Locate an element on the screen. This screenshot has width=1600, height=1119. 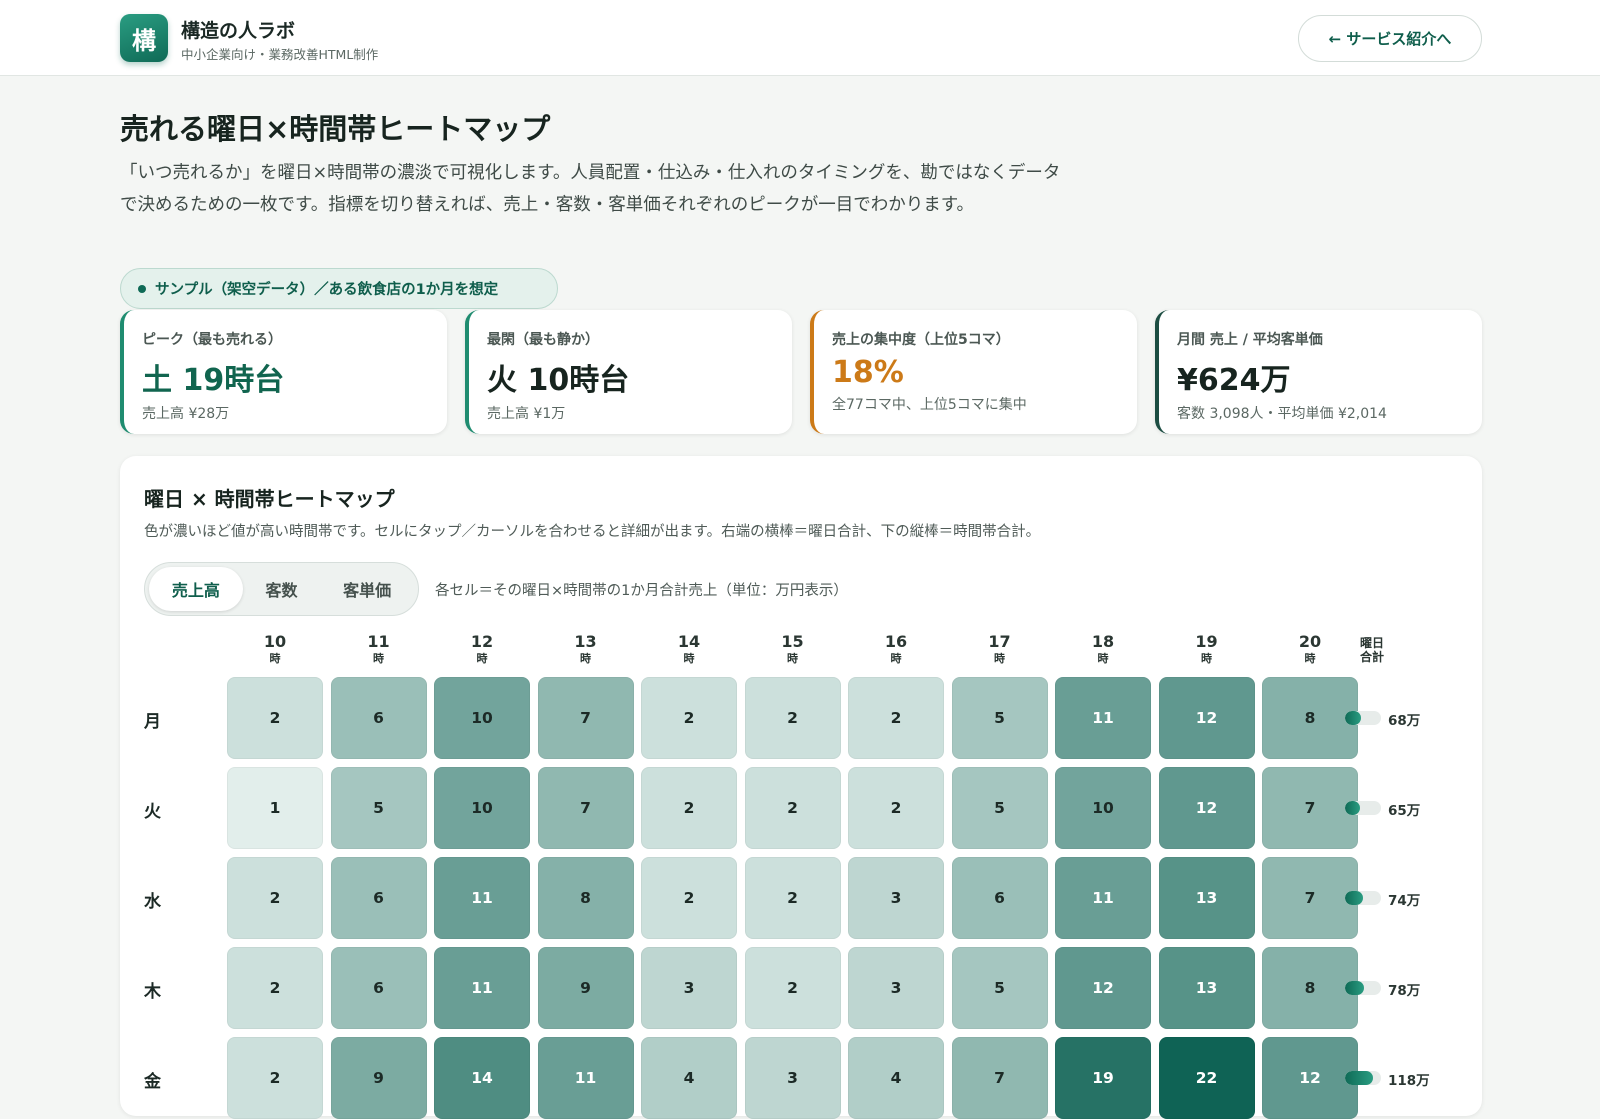
day-total-value: 65万 is located at coordinates (1404, 811).